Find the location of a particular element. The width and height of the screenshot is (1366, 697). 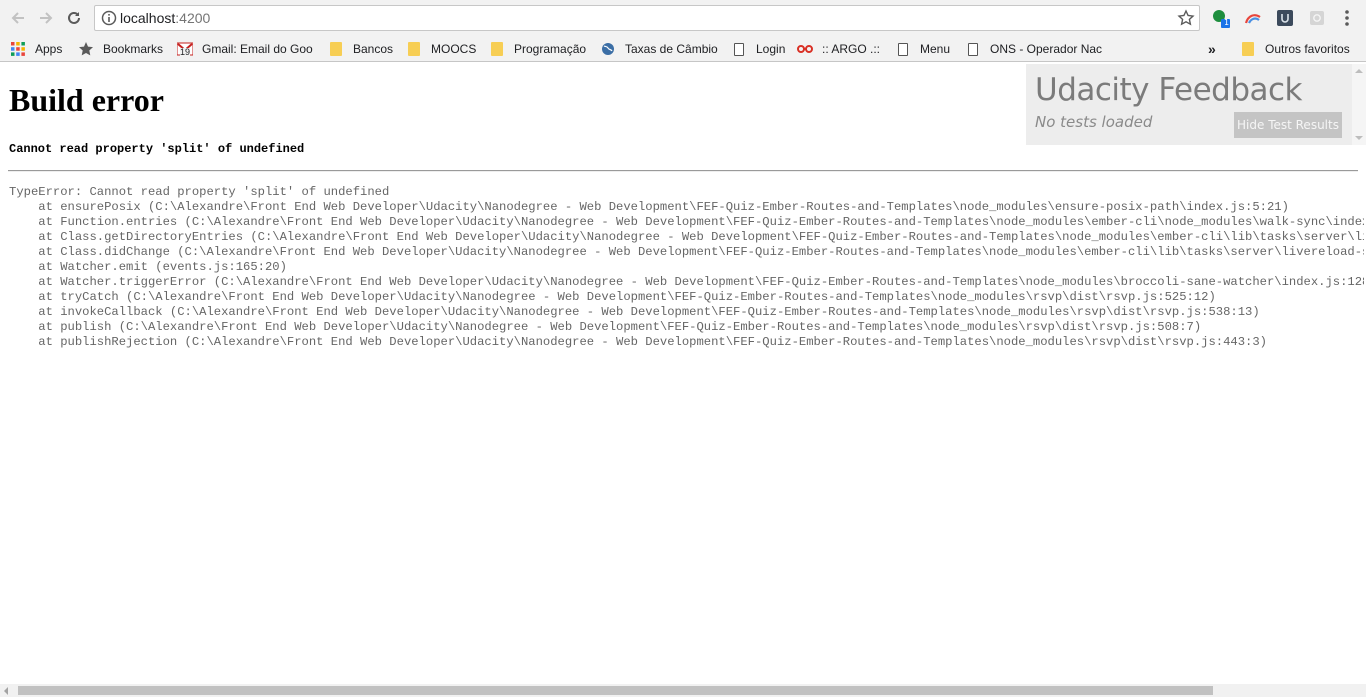

bookmarks-overflow-button: » is located at coordinates (1215, 49).